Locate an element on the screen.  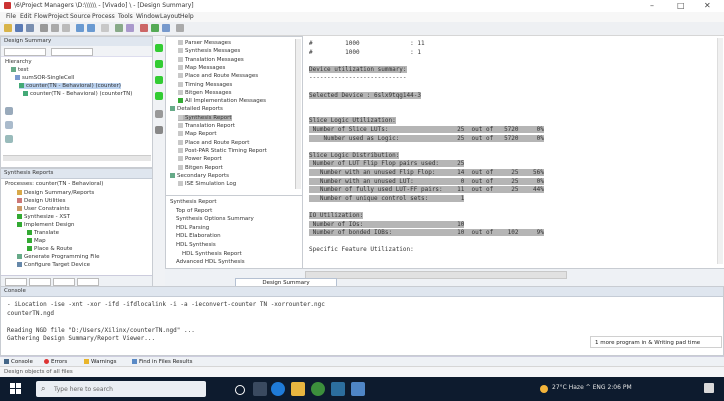
vivado-task-icon is located at coordinates (338, 389).